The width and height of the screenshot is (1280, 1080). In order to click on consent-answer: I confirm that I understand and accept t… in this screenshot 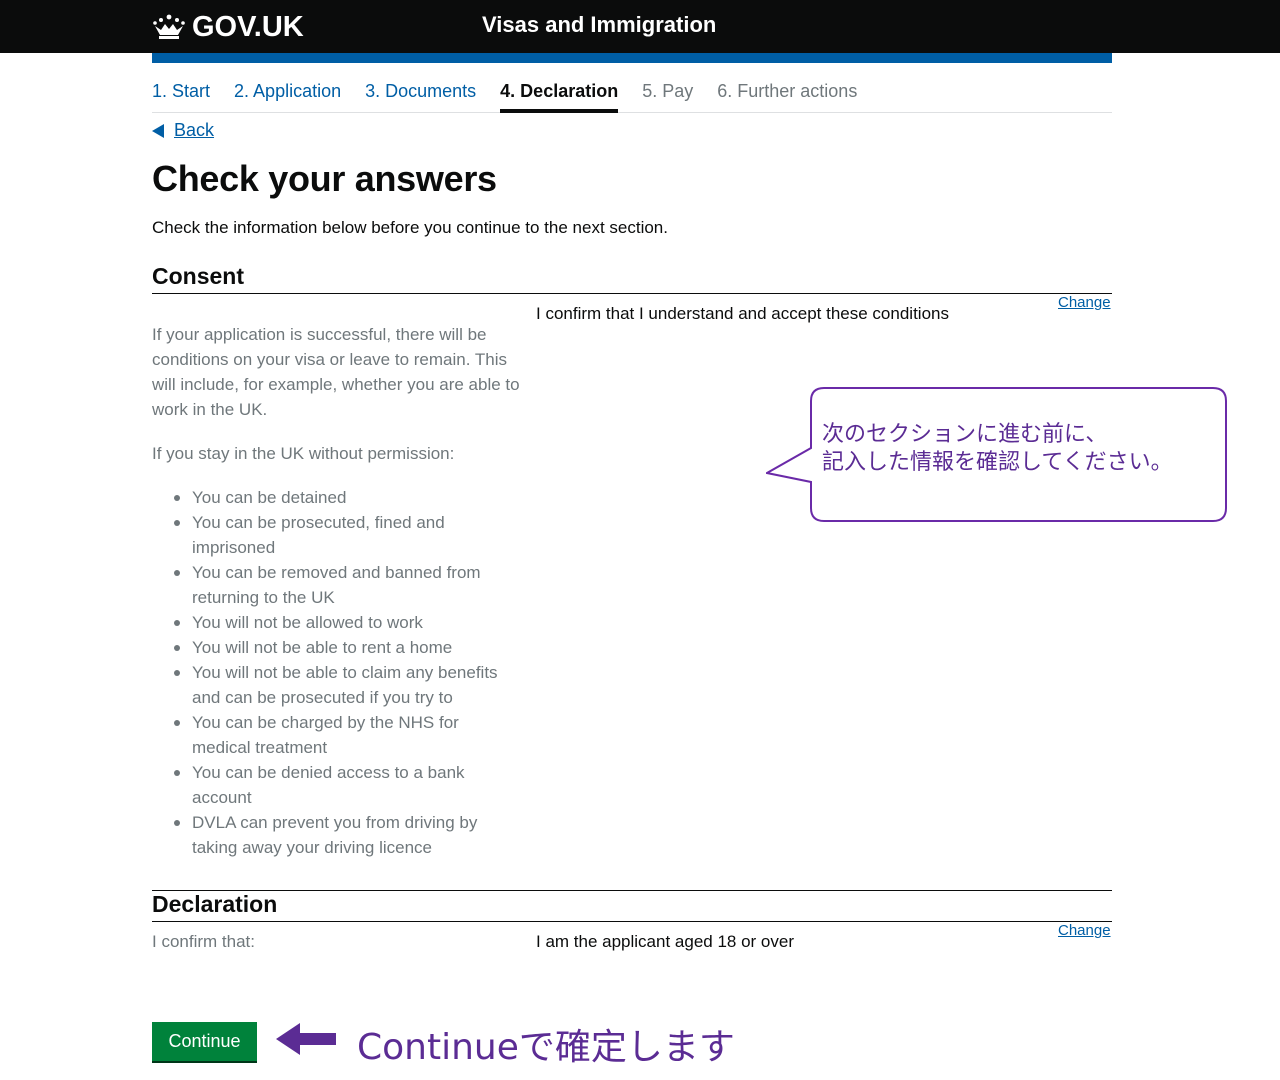, I will do `click(742, 313)`.